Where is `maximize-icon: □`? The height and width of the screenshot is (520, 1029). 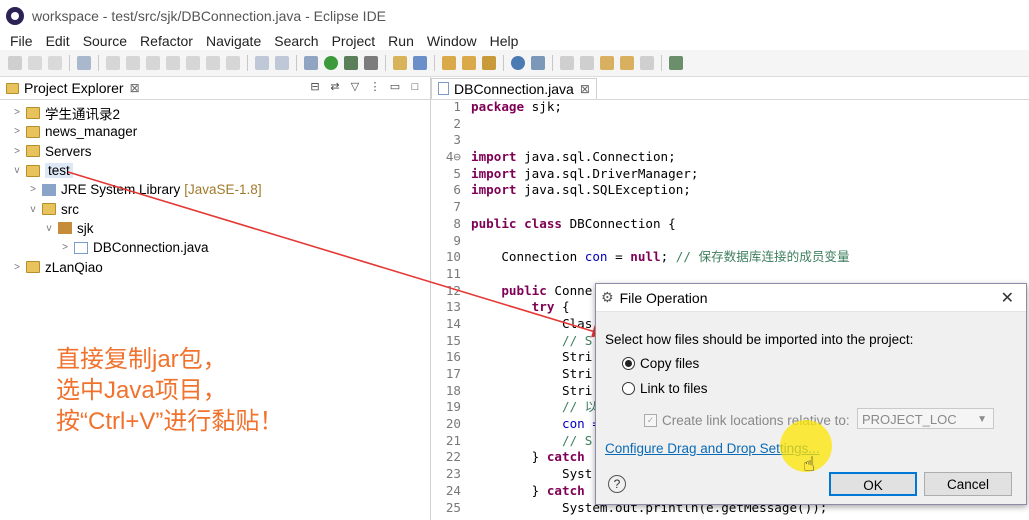 maximize-icon: □ is located at coordinates (415, 87).